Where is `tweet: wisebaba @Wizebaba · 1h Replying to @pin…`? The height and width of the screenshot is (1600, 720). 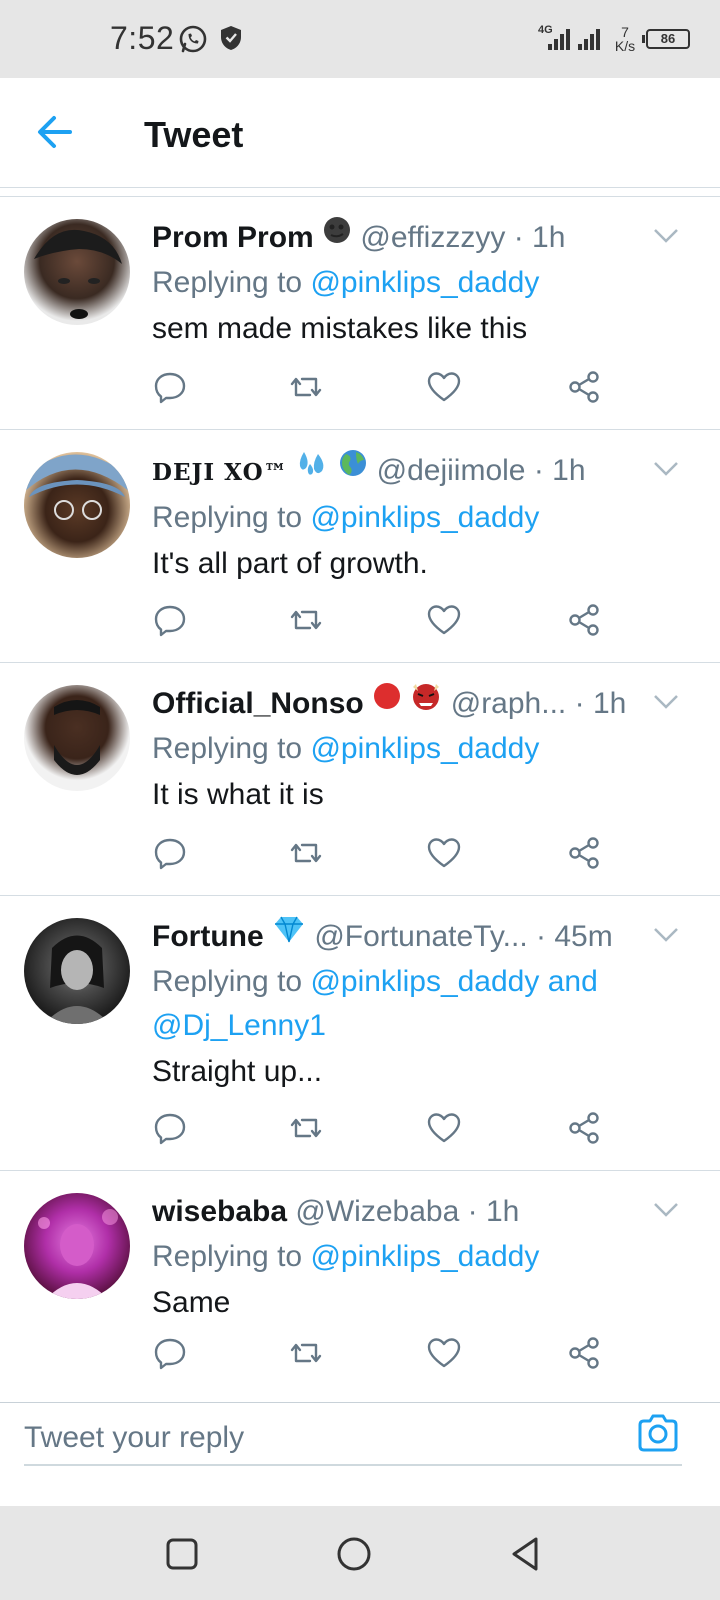 tweet: wisebaba @Wizebaba · 1h Replying to @pin… is located at coordinates (360, 1286).